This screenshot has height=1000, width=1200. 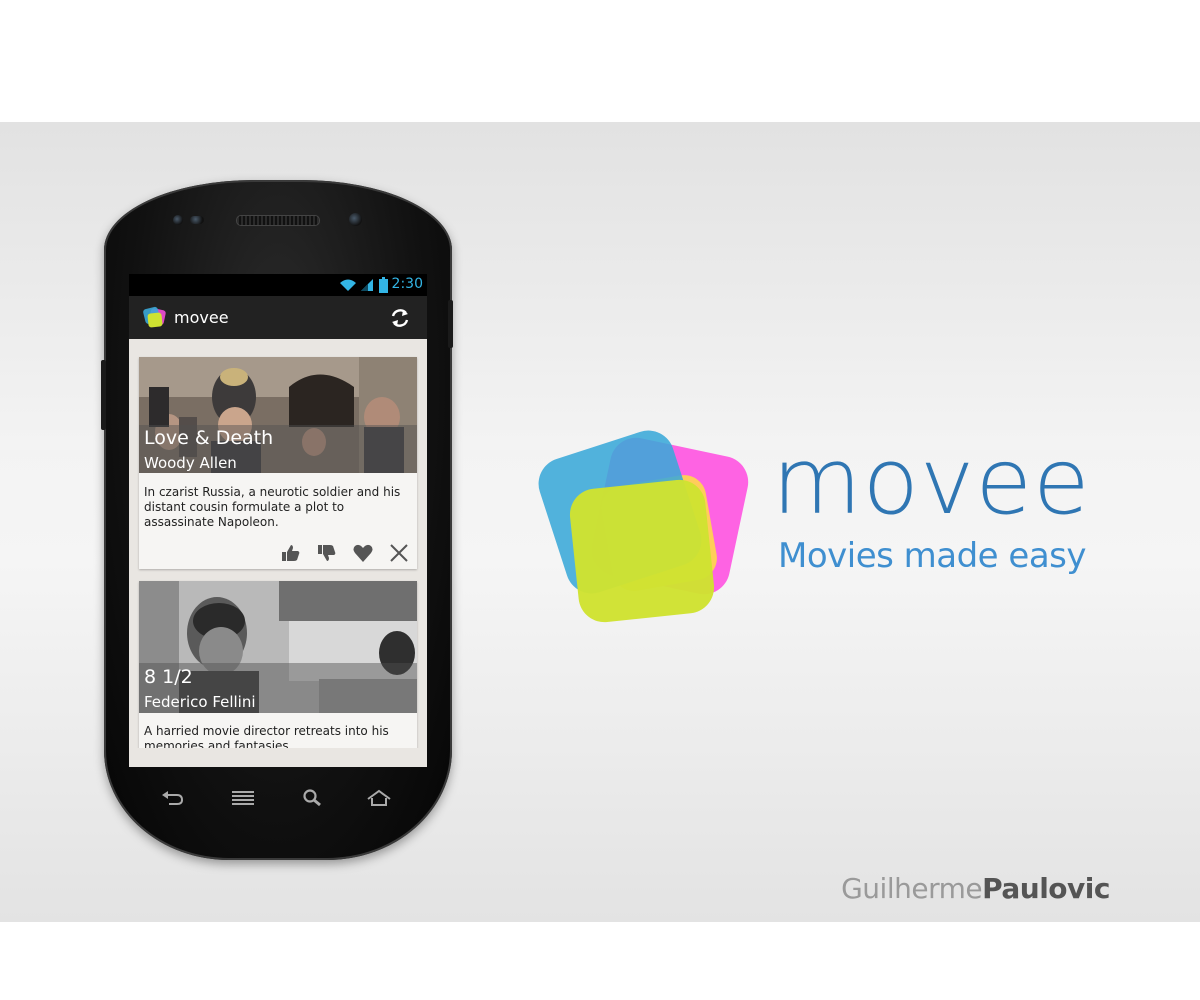 I want to click on home-icon, so click(x=379, y=798).